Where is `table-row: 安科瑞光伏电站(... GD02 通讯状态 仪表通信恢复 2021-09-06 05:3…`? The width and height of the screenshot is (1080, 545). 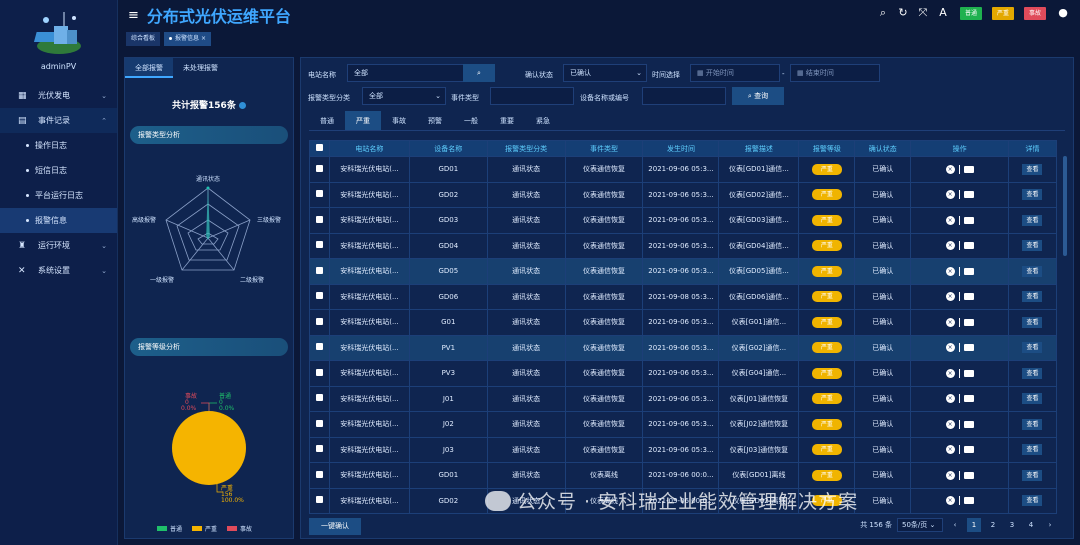
table-row: 安科瑞光伏电站(... GD02 通讯状态 仪表通信恢复 2021-09-06 05:3… is located at coordinates (683, 194).